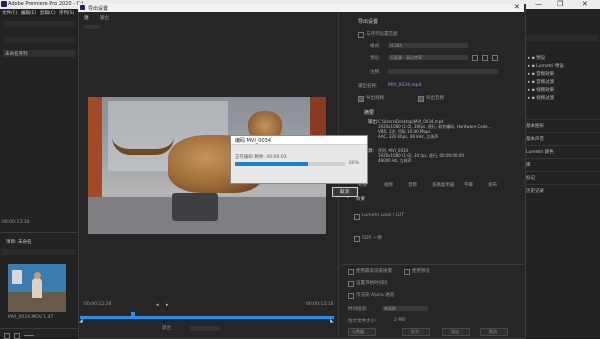 This screenshot has width=600, height=339. I want to click on file-size-label: 估计文件大小:, so click(362, 321).